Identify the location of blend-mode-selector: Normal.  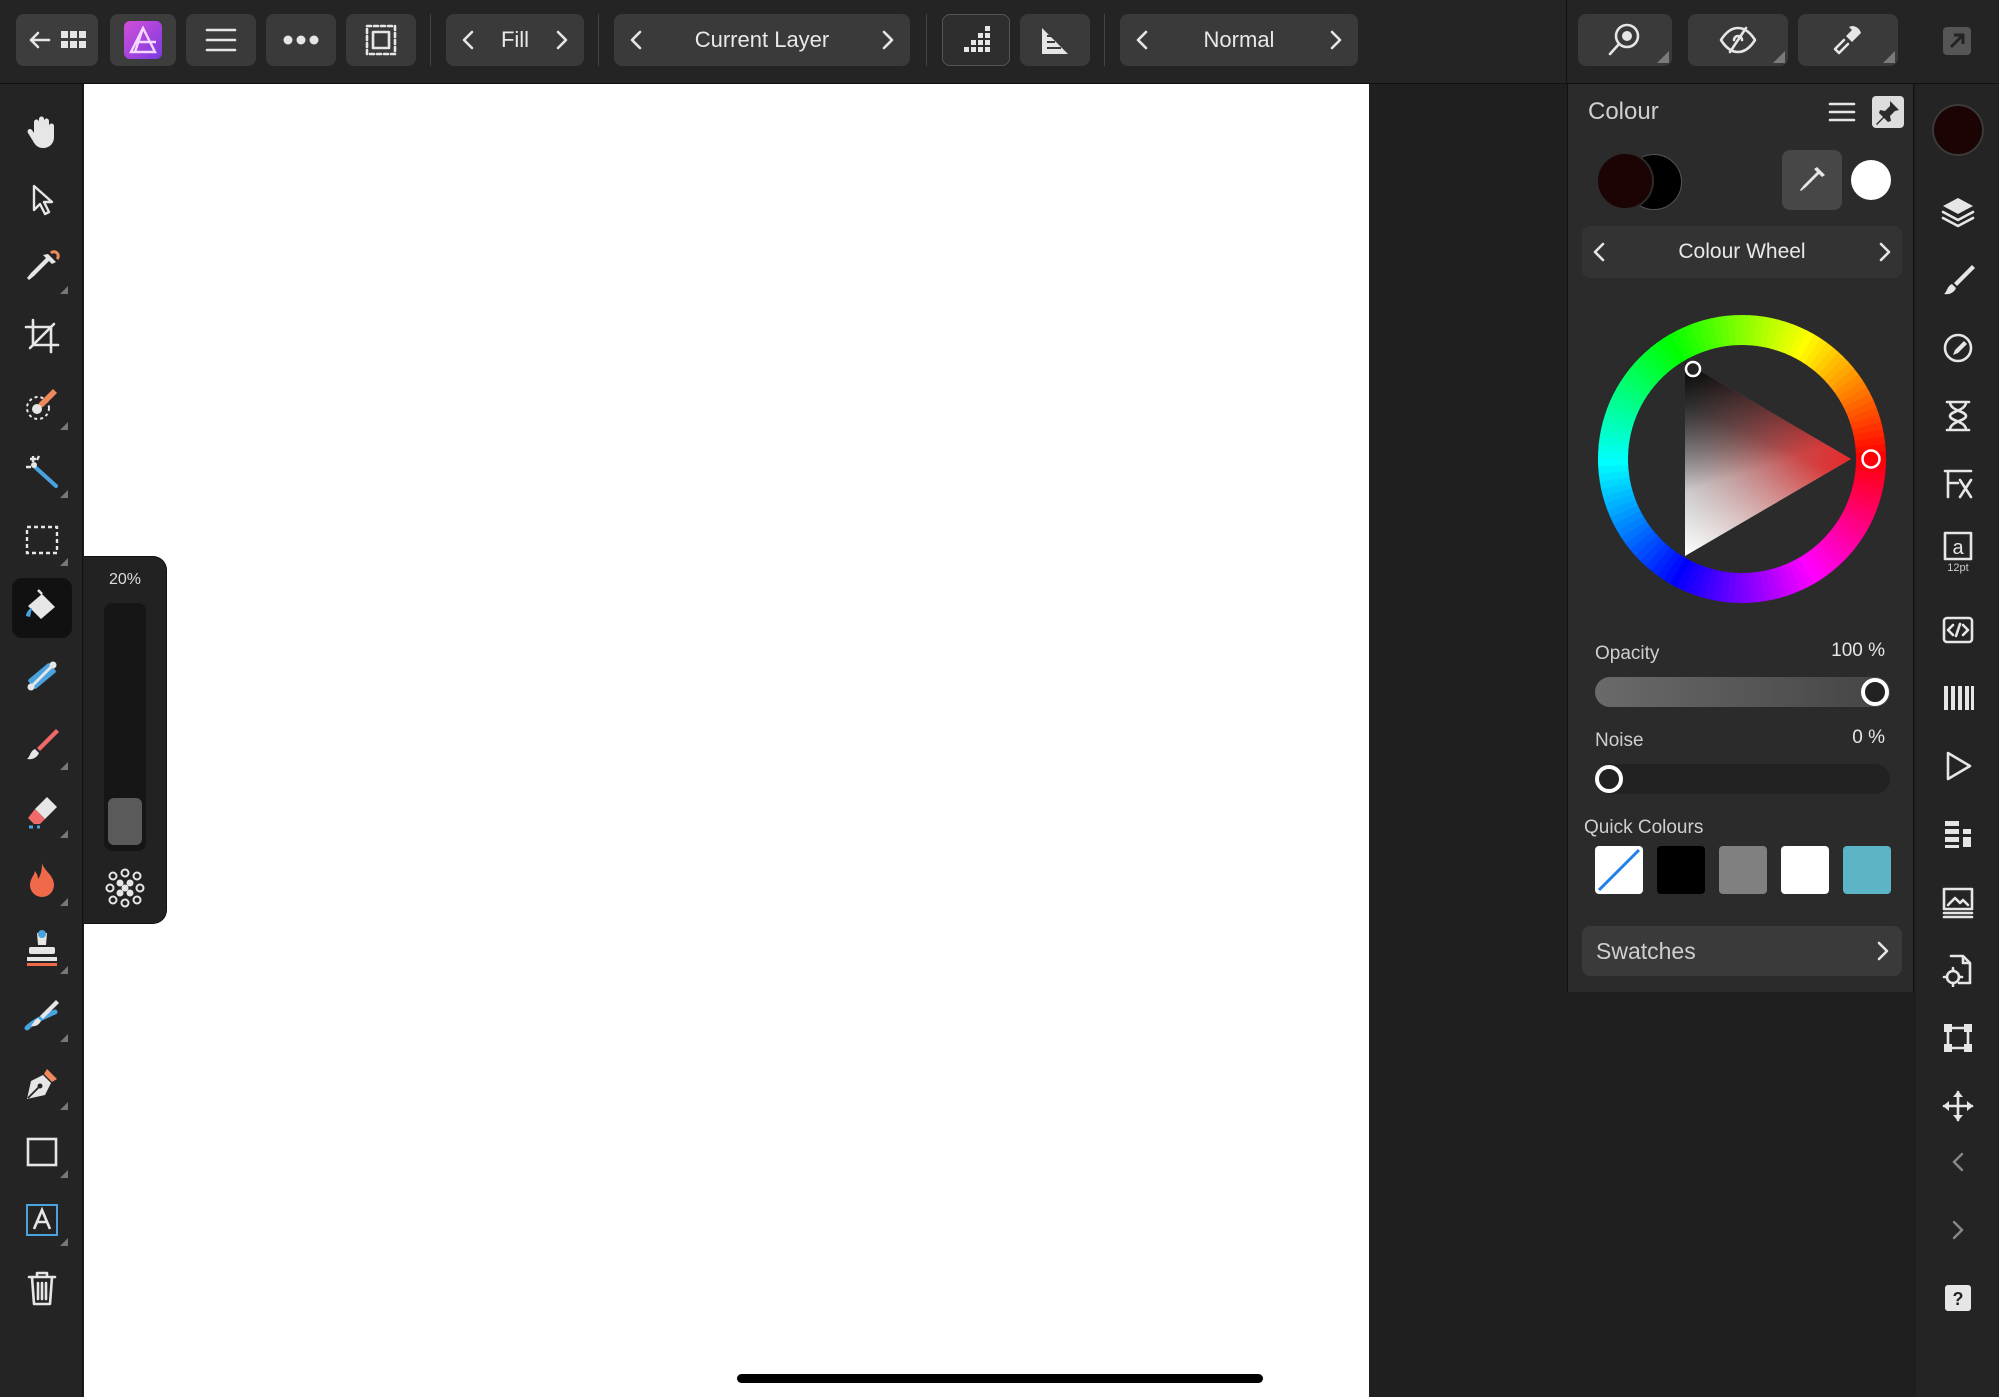
(1239, 40).